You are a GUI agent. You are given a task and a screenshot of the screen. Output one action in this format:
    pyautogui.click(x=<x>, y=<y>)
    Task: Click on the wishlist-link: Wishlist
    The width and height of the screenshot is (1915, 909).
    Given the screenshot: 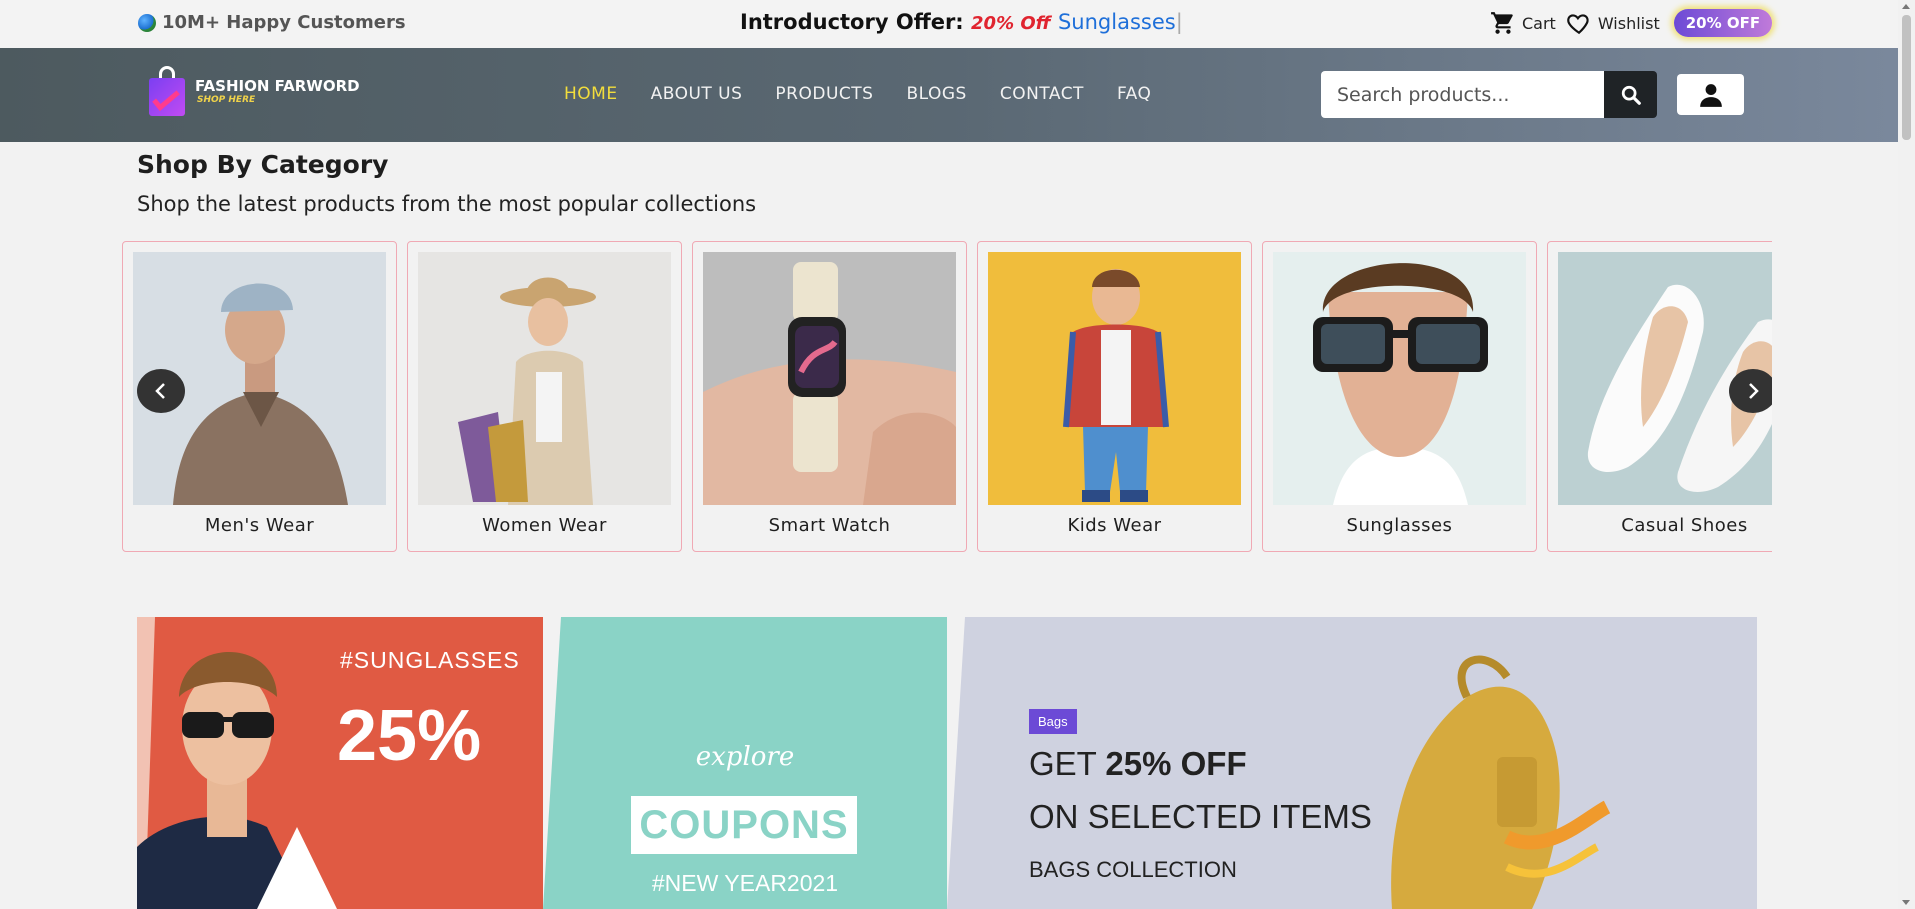 What is the action you would take?
    pyautogui.click(x=1613, y=23)
    